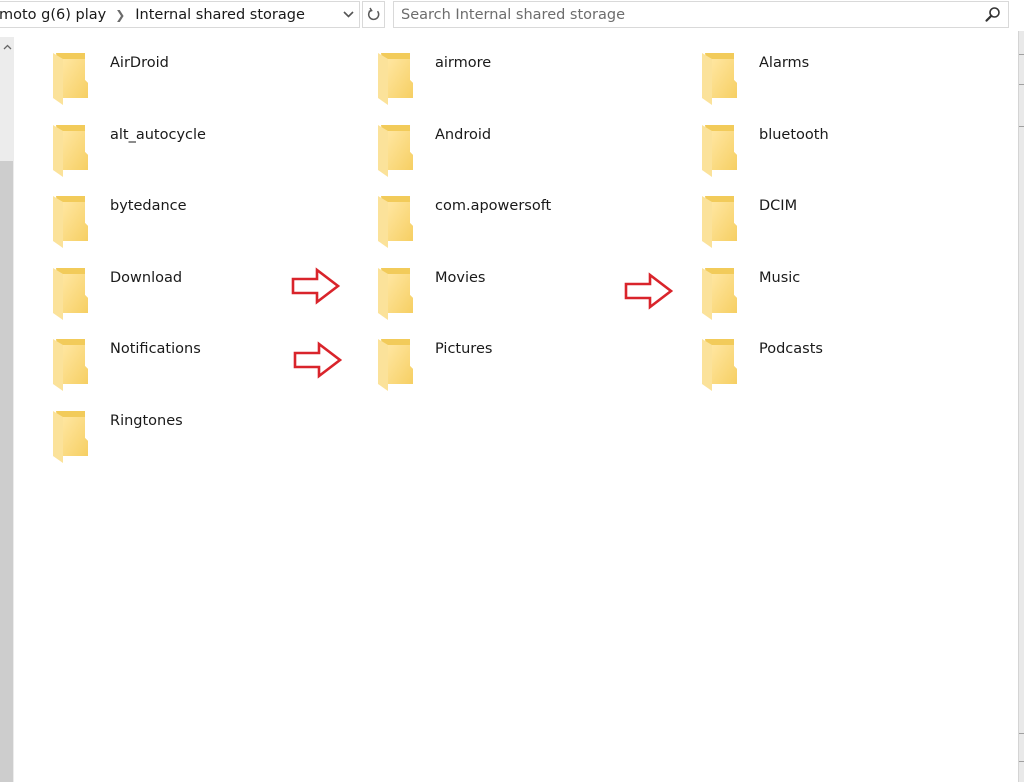 This screenshot has height=782, width=1024. I want to click on folder-name: Alarms, so click(784, 63).